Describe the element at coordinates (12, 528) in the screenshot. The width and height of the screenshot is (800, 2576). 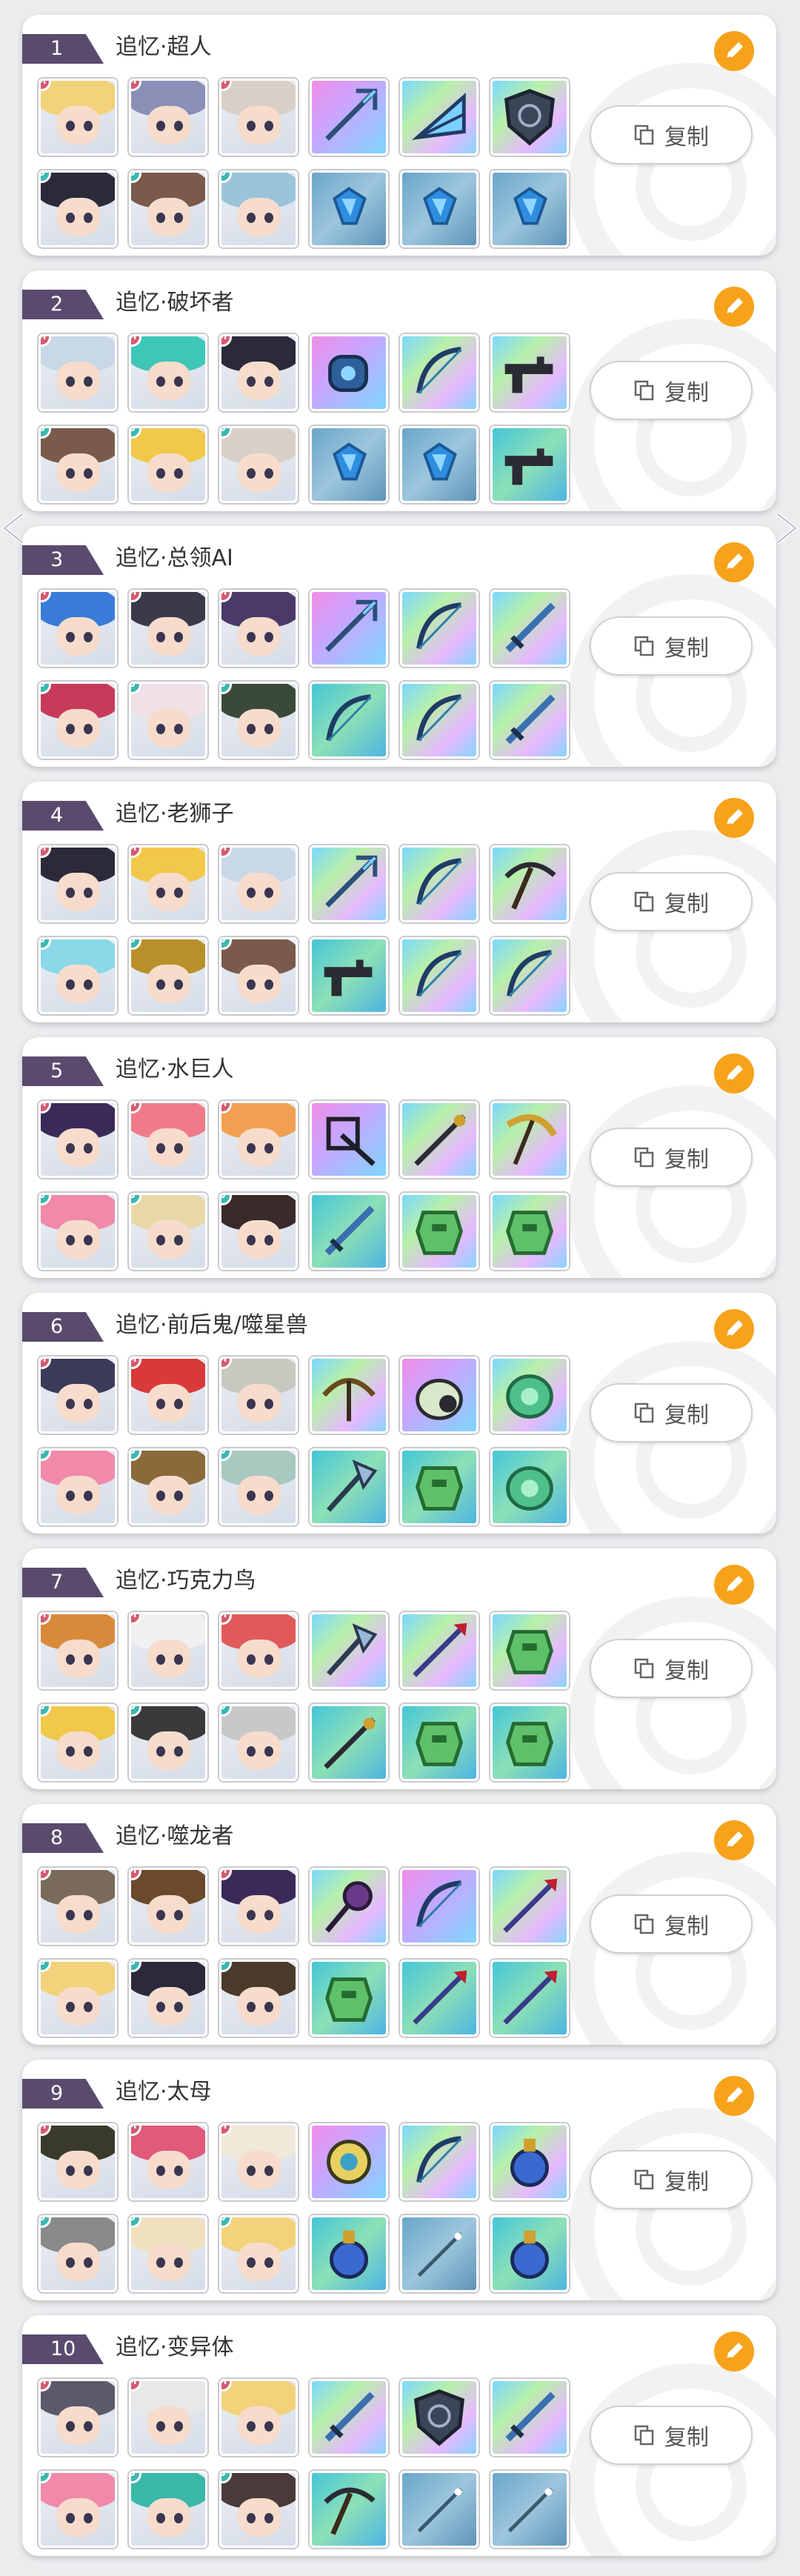
I see `chevron-left-icon` at that location.